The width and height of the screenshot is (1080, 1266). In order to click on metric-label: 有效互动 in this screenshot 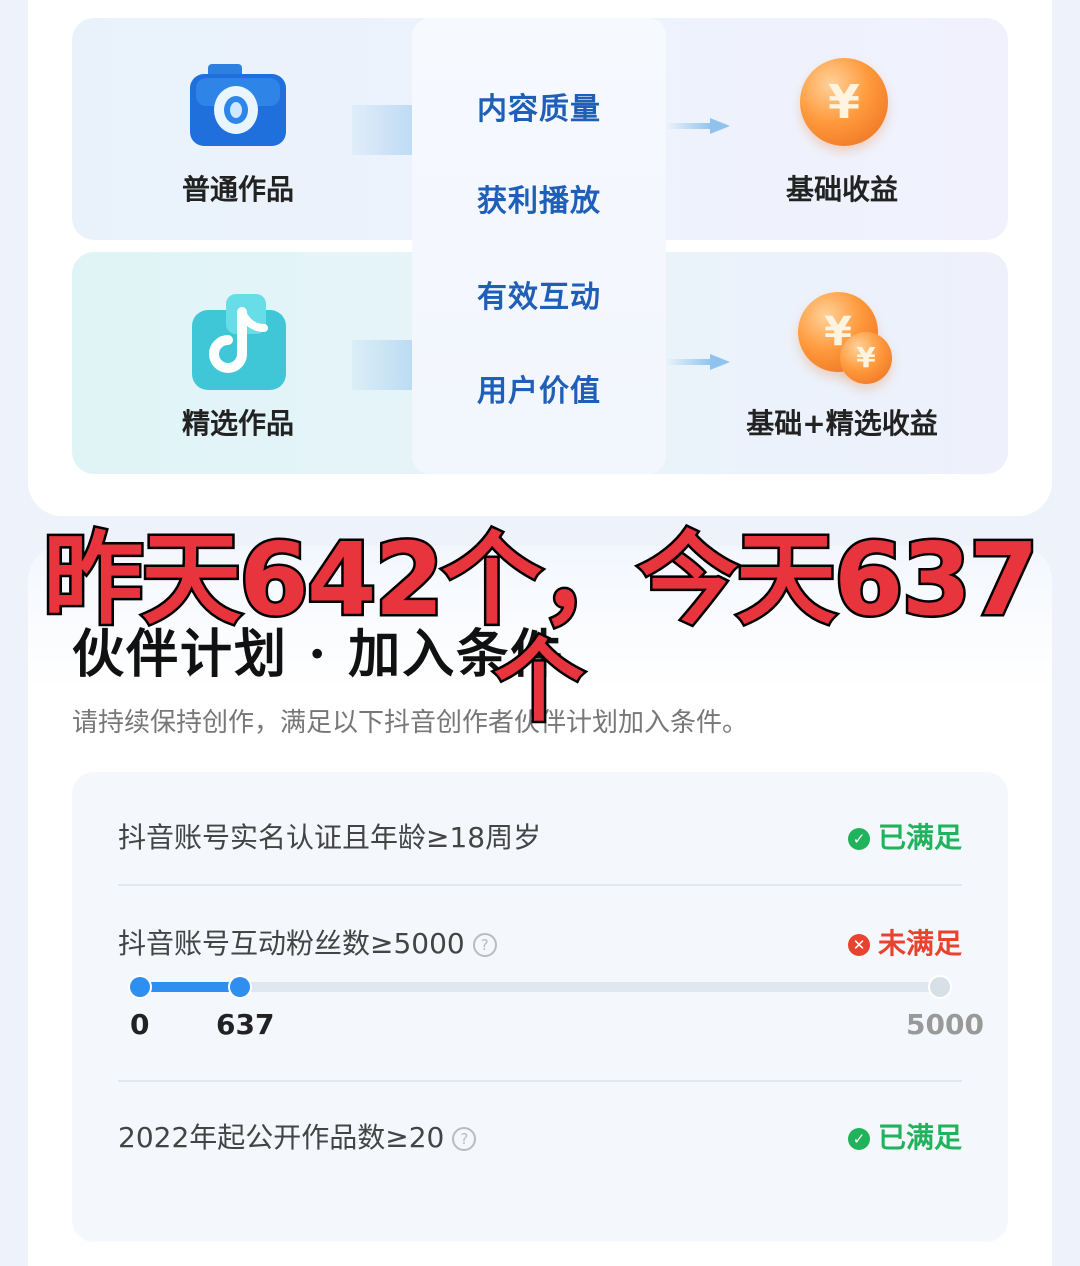, I will do `click(539, 297)`.